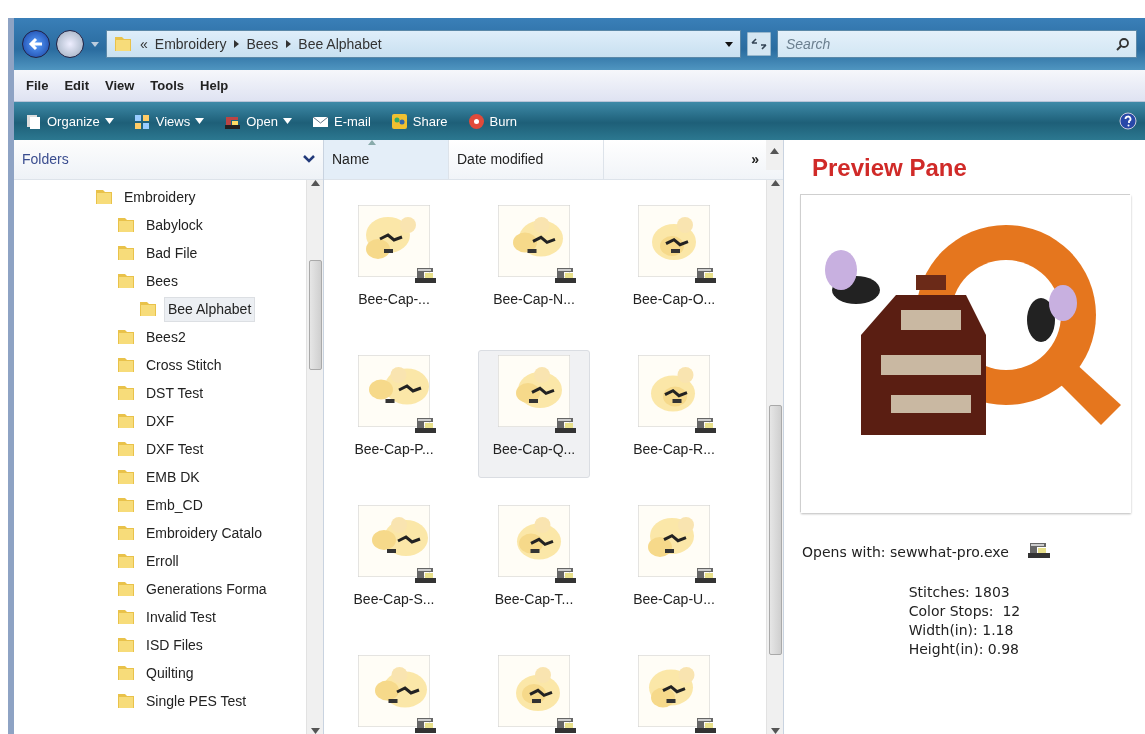 This screenshot has height=734, width=1145. What do you see at coordinates (258, 121) in the screenshot?
I see `toolbar-button: Open` at bounding box center [258, 121].